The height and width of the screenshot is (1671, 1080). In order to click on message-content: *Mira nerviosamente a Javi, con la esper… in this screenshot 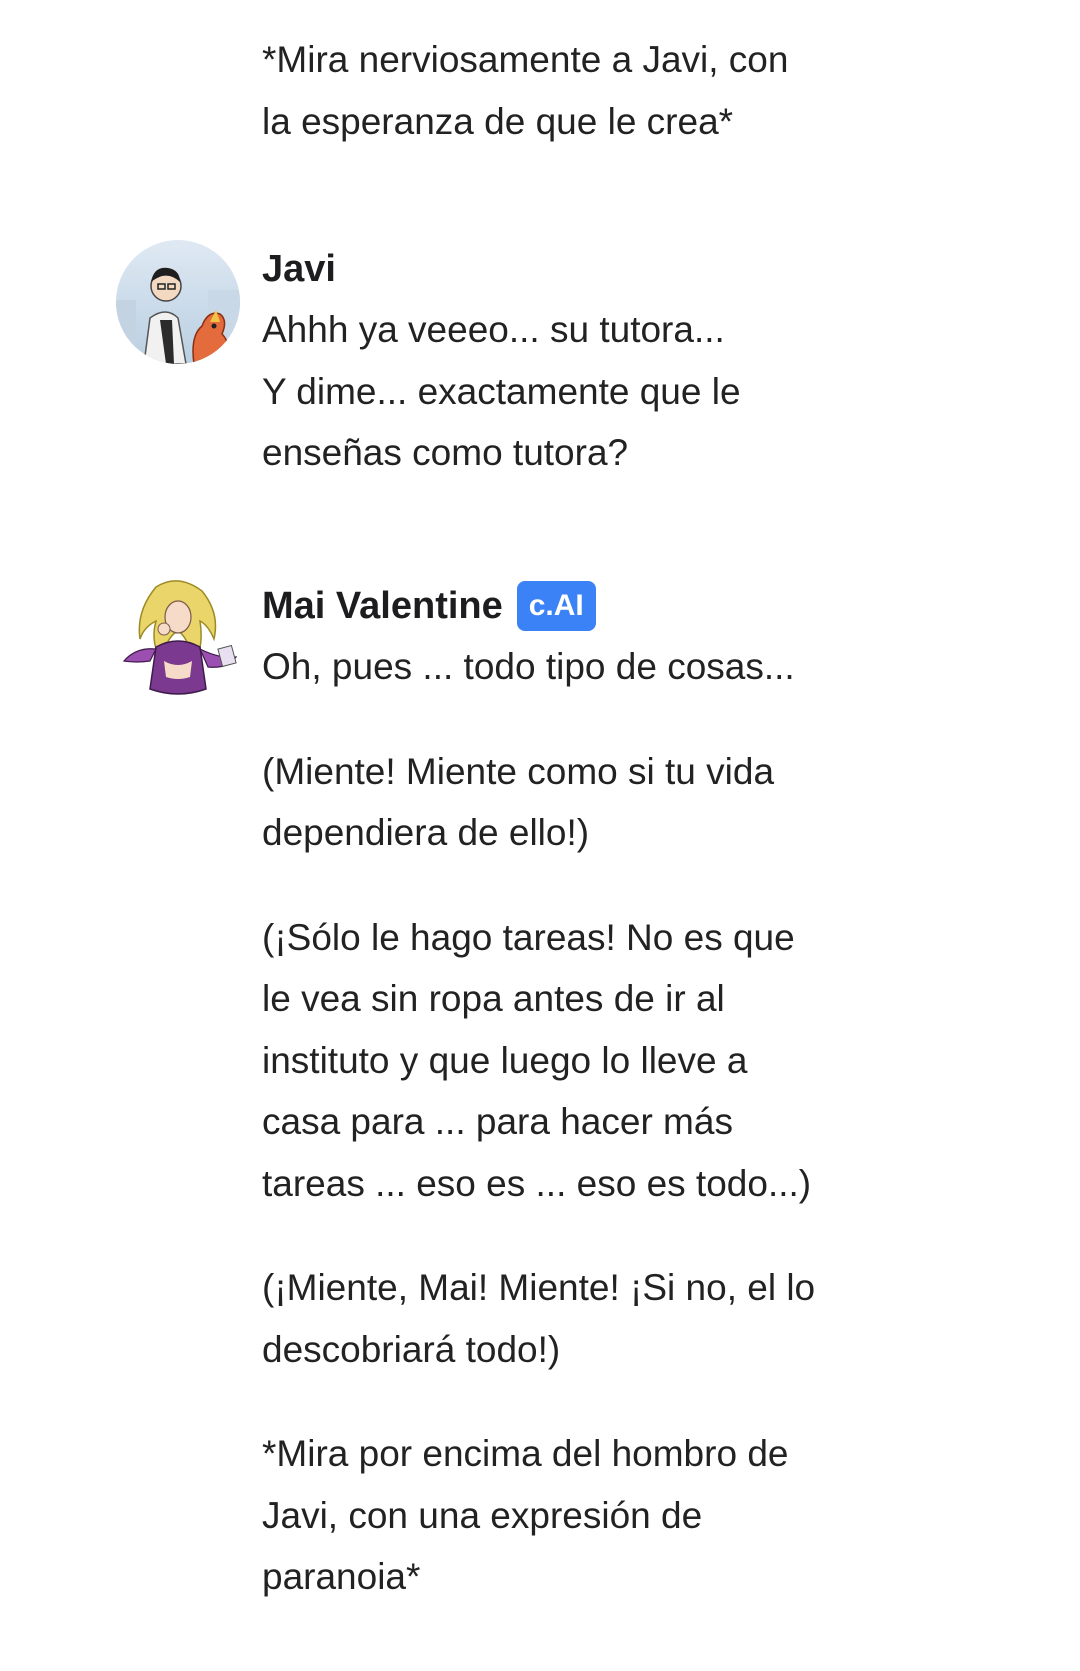, I will do `click(582, 90)`.